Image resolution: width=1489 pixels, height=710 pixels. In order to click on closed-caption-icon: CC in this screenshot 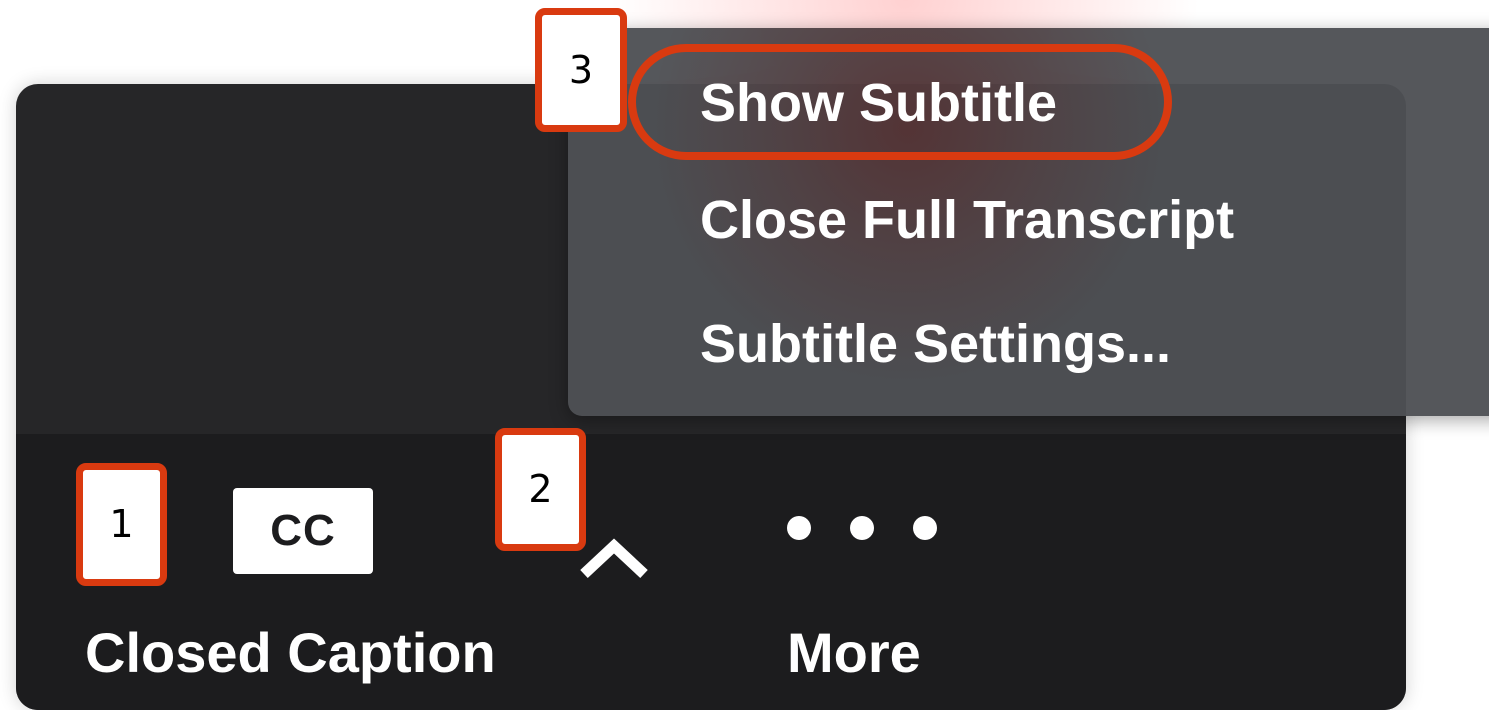, I will do `click(303, 531)`.